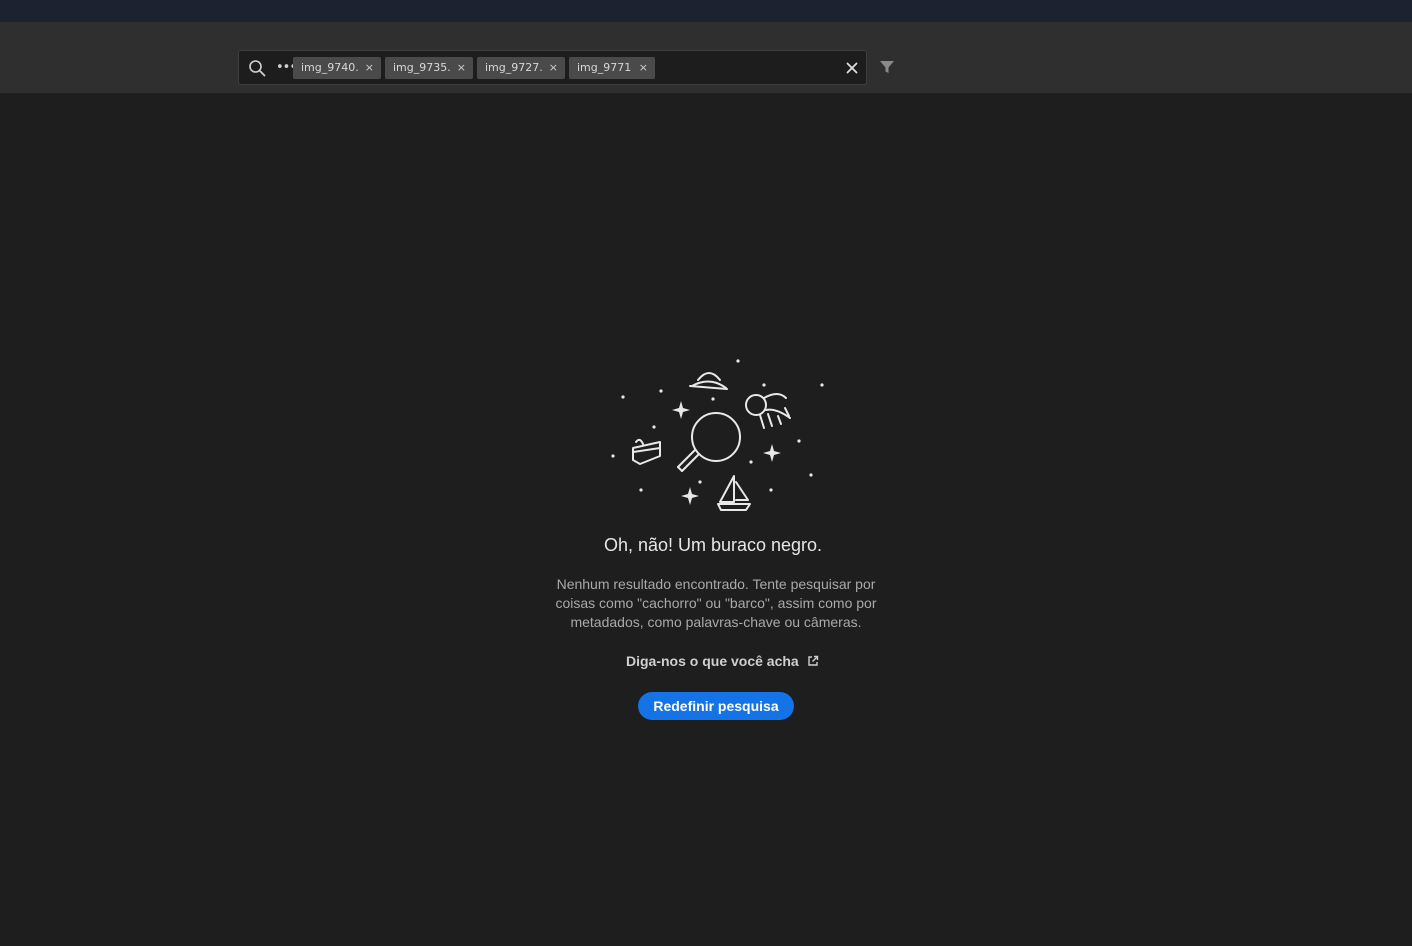 Image resolution: width=1412 pixels, height=946 pixels. I want to click on feedback-link-label: Diga-nos o que você acha, so click(712, 661).